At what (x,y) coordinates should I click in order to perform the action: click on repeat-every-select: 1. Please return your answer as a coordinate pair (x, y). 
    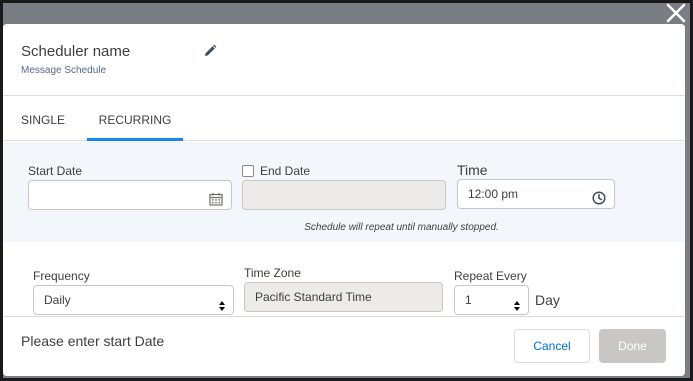
    Looking at the image, I should click on (491, 300).